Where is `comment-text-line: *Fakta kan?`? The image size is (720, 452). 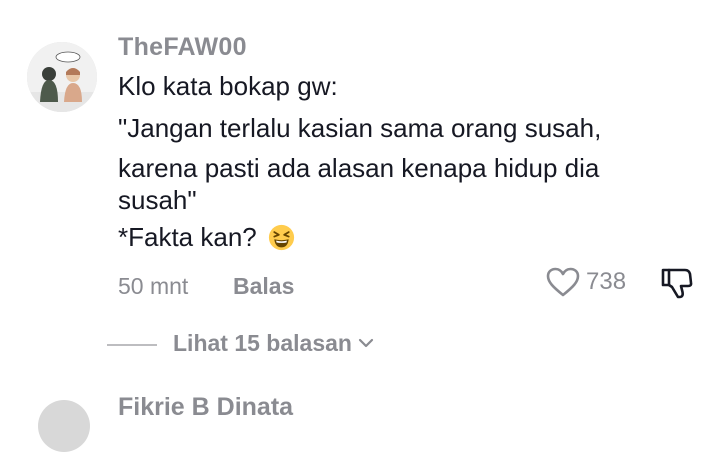
comment-text-line: *Fakta kan? is located at coordinates (187, 237).